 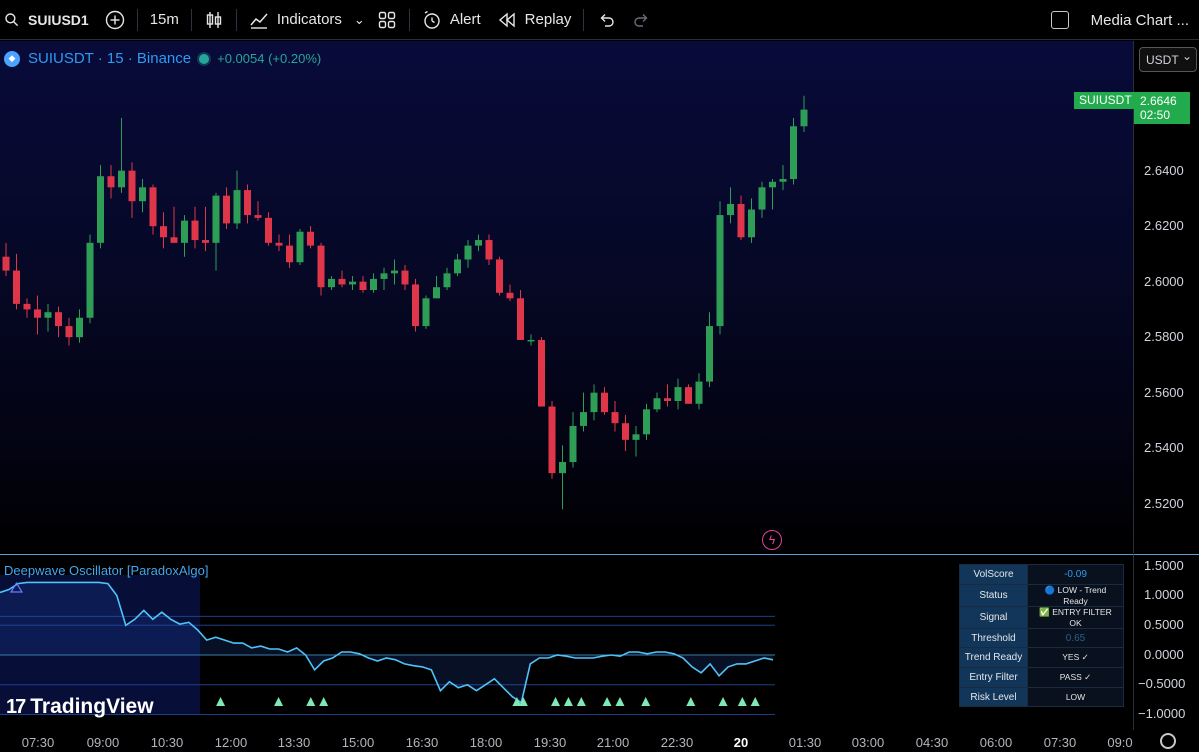 I want to click on table-row: VolScore -0.09, so click(x=1041, y=574).